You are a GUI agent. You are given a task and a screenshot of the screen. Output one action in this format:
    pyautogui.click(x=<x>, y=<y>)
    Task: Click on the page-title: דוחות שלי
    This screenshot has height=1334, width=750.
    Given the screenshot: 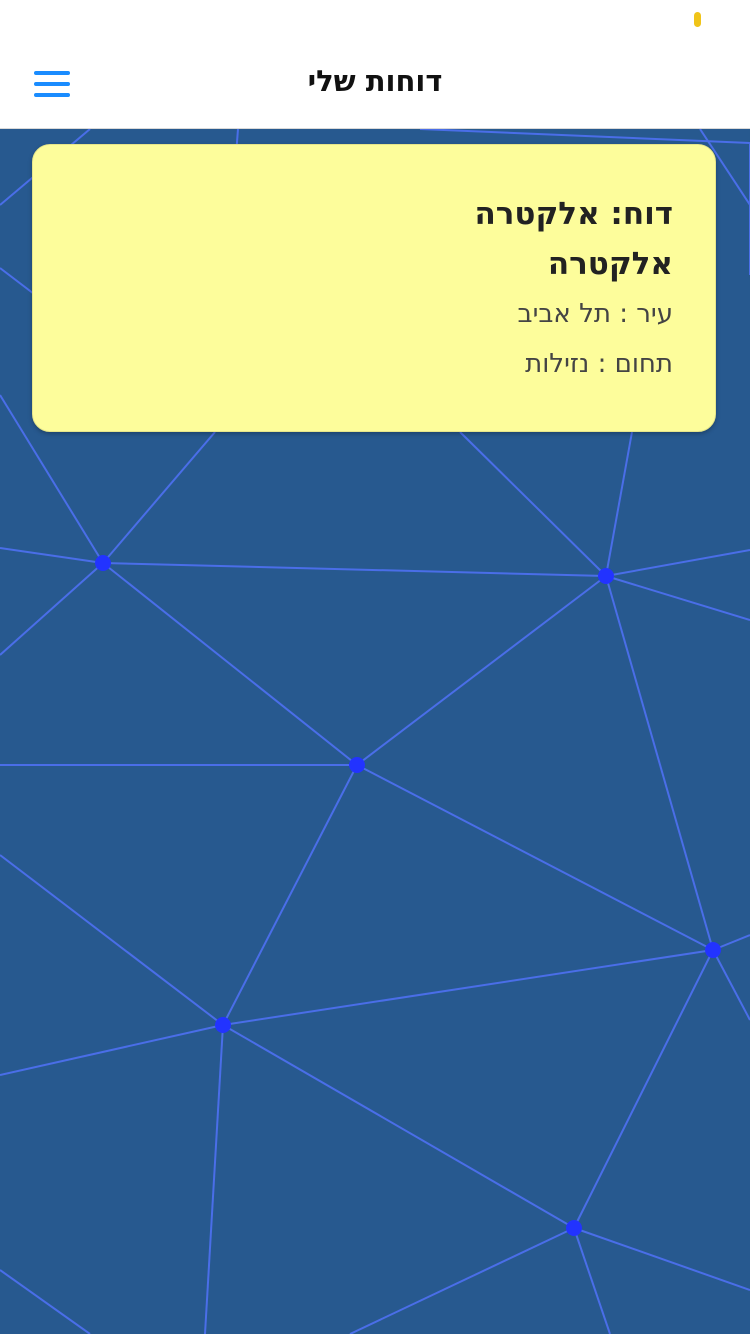 What is the action you would take?
    pyautogui.click(x=375, y=81)
    